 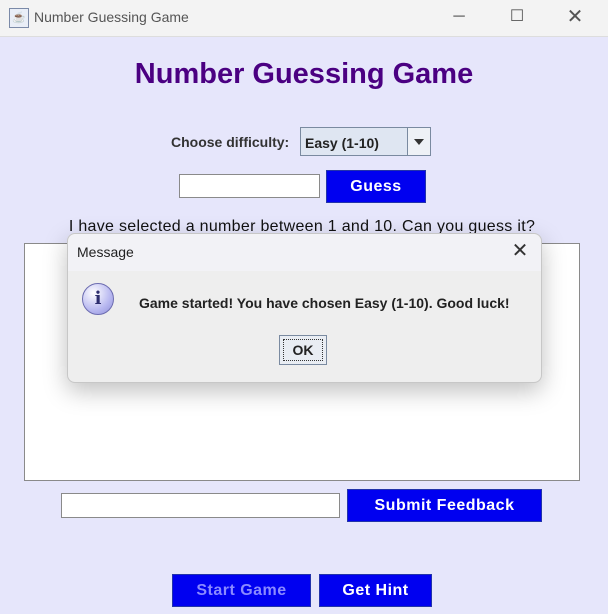 I want to click on start-game-button: Start Game, so click(x=241, y=590).